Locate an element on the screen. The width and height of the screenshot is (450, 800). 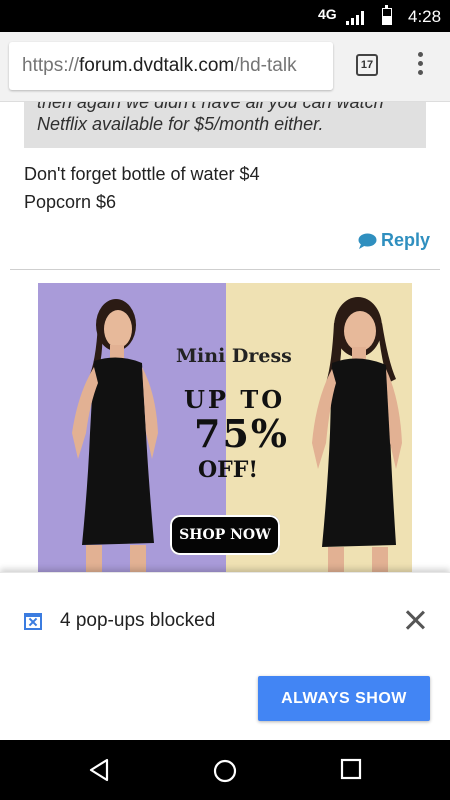
navigation-bar is located at coordinates (225, 770).